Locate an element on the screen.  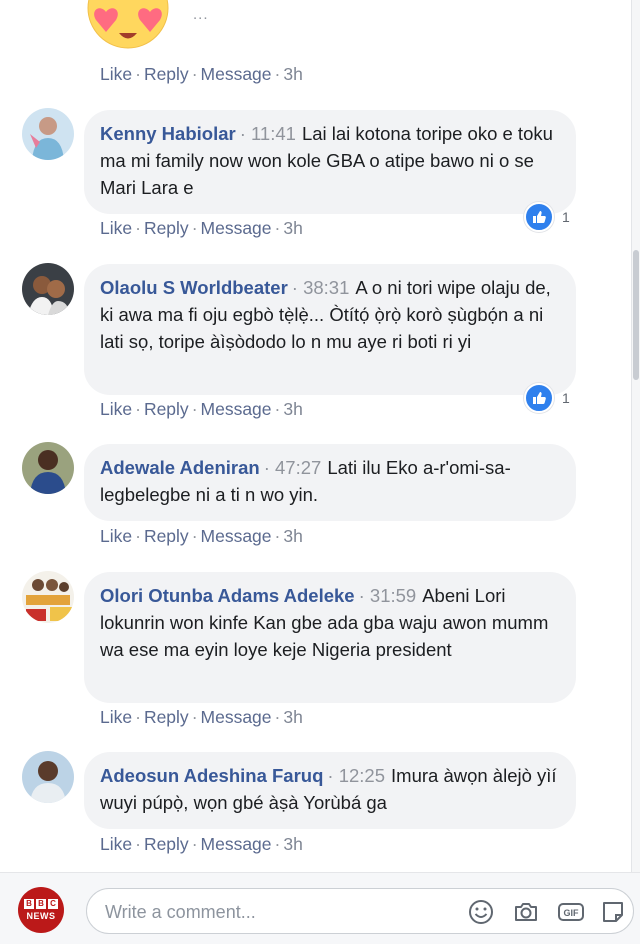
comment-timestamp: 11:41 is located at coordinates (268, 133).